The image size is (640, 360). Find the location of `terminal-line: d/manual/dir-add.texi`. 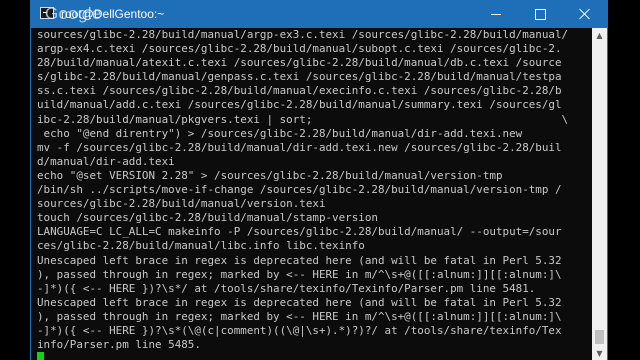

terminal-line: d/manual/dir-add.texi is located at coordinates (106, 161).